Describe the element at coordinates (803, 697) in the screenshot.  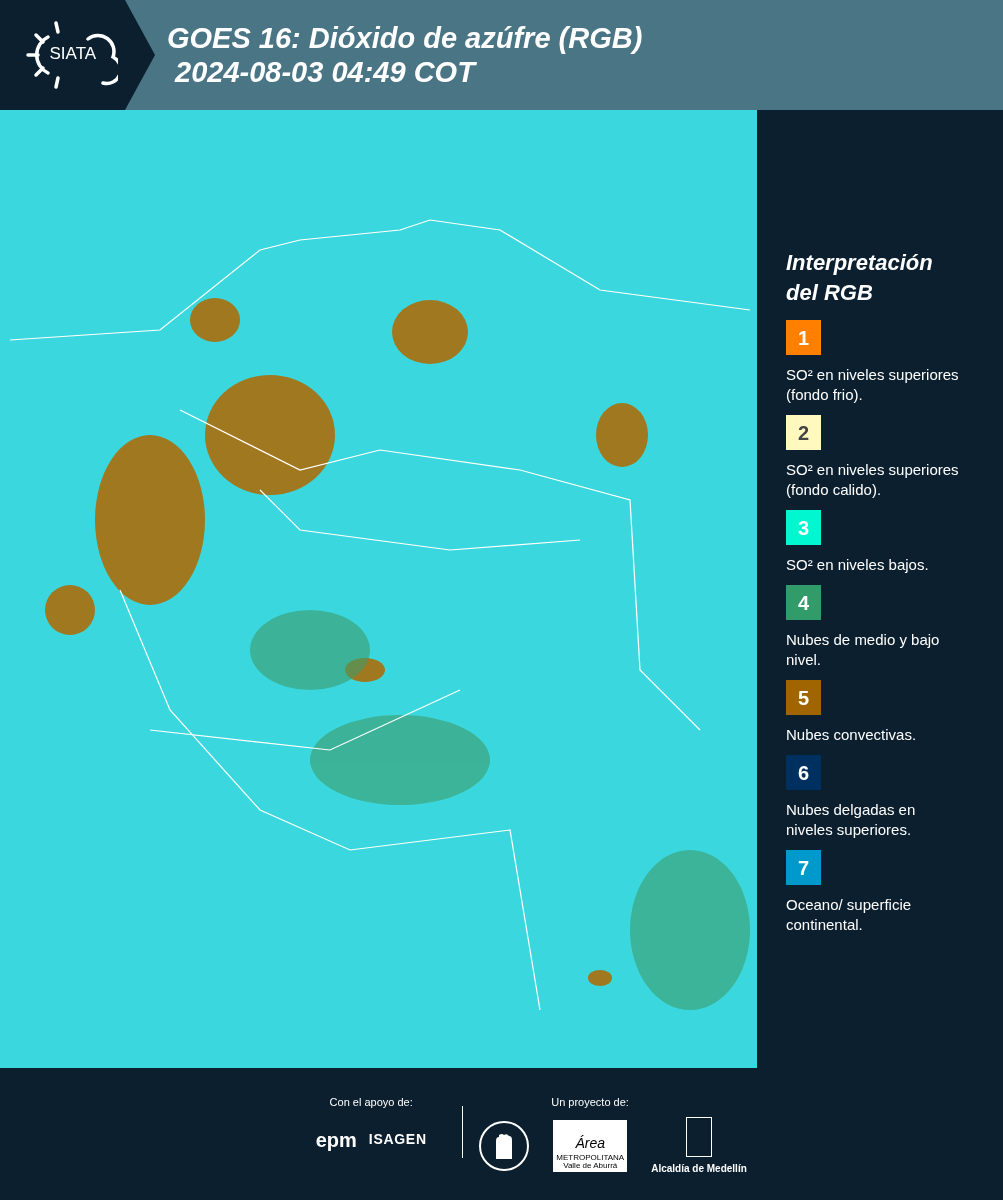
I see `legend-swatch: 5` at that location.